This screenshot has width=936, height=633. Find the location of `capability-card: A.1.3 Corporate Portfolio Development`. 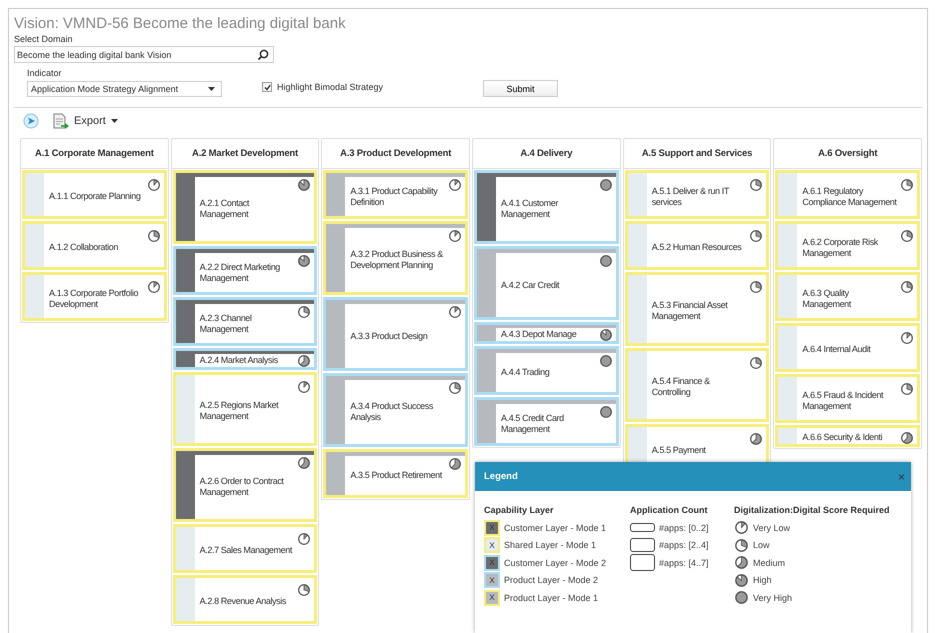

capability-card: A.1.3 Corporate Portfolio Development is located at coordinates (94, 296).